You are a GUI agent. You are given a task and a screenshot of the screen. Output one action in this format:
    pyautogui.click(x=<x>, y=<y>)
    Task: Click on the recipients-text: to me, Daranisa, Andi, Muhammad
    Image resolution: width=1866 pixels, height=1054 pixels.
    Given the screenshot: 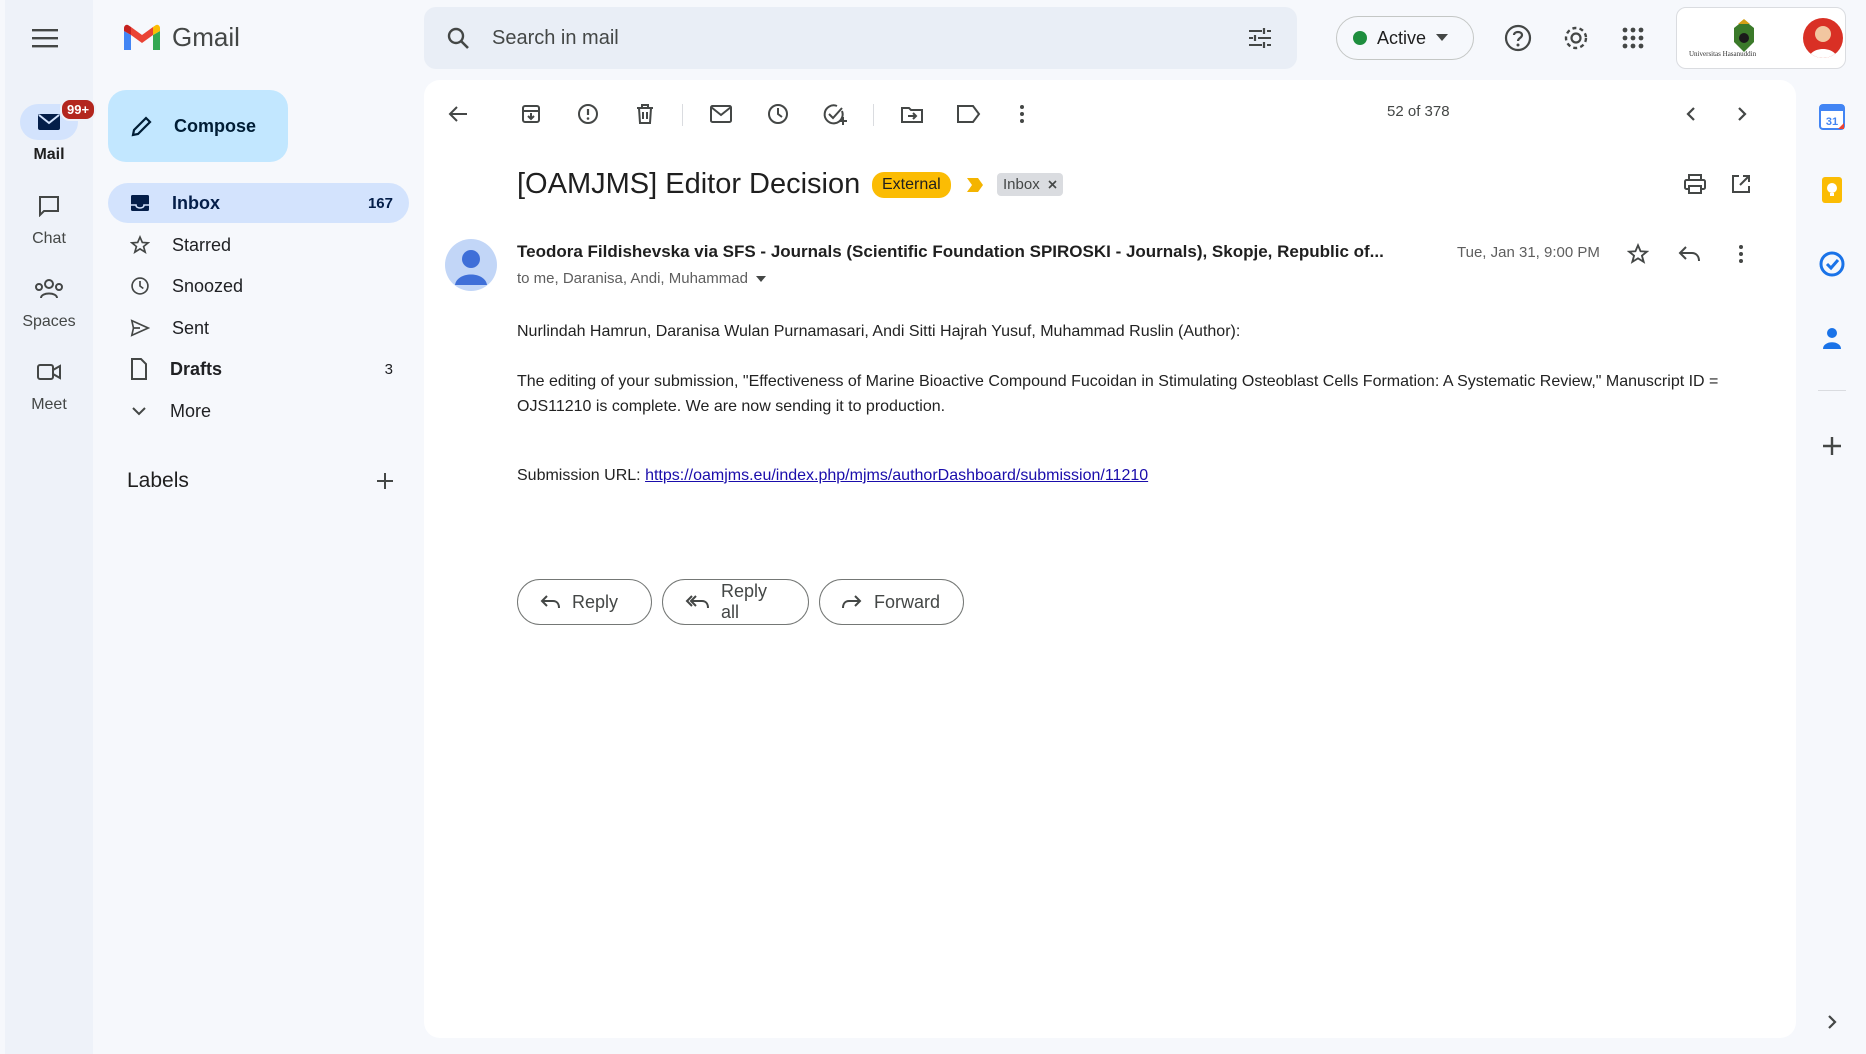 What is the action you would take?
    pyautogui.click(x=632, y=278)
    